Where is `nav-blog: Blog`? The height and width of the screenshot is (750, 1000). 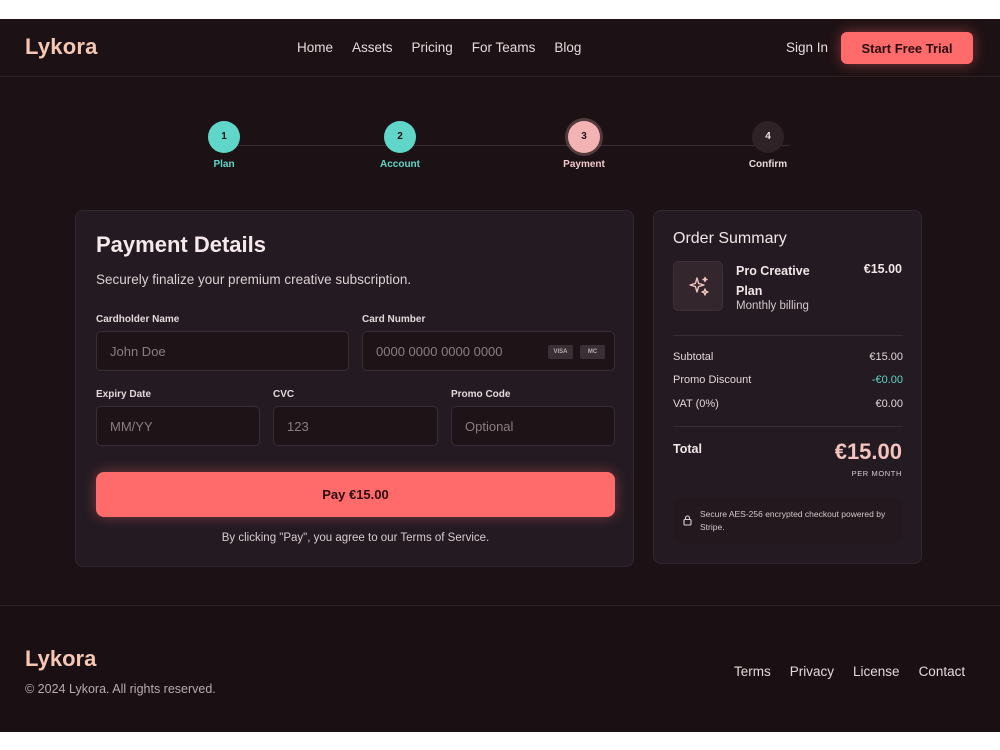
nav-blog: Blog is located at coordinates (567, 47).